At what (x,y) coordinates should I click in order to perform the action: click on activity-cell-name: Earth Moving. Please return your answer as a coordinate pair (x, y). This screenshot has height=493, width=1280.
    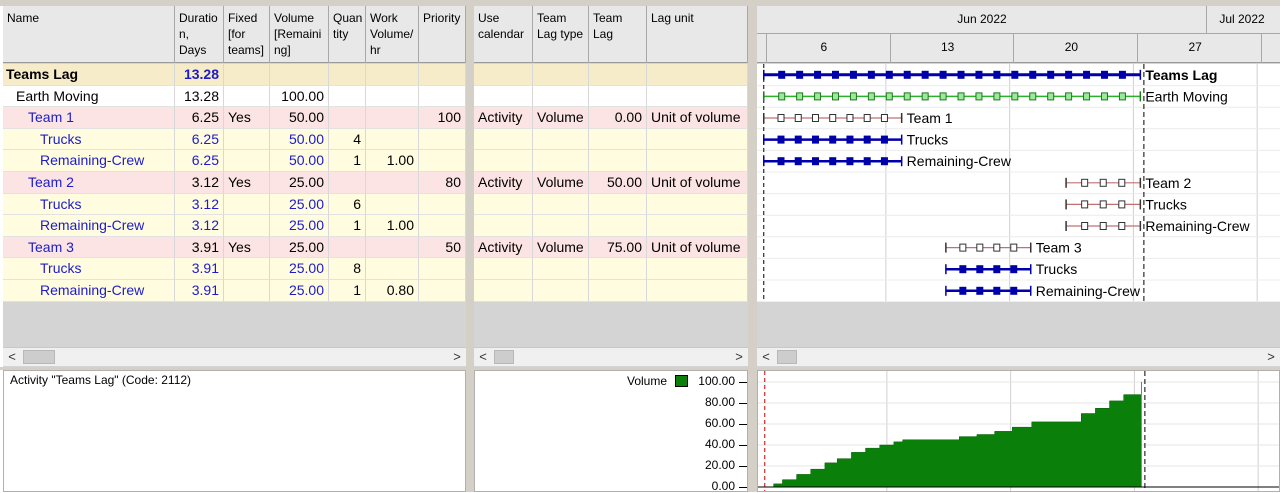
    Looking at the image, I should click on (89, 96).